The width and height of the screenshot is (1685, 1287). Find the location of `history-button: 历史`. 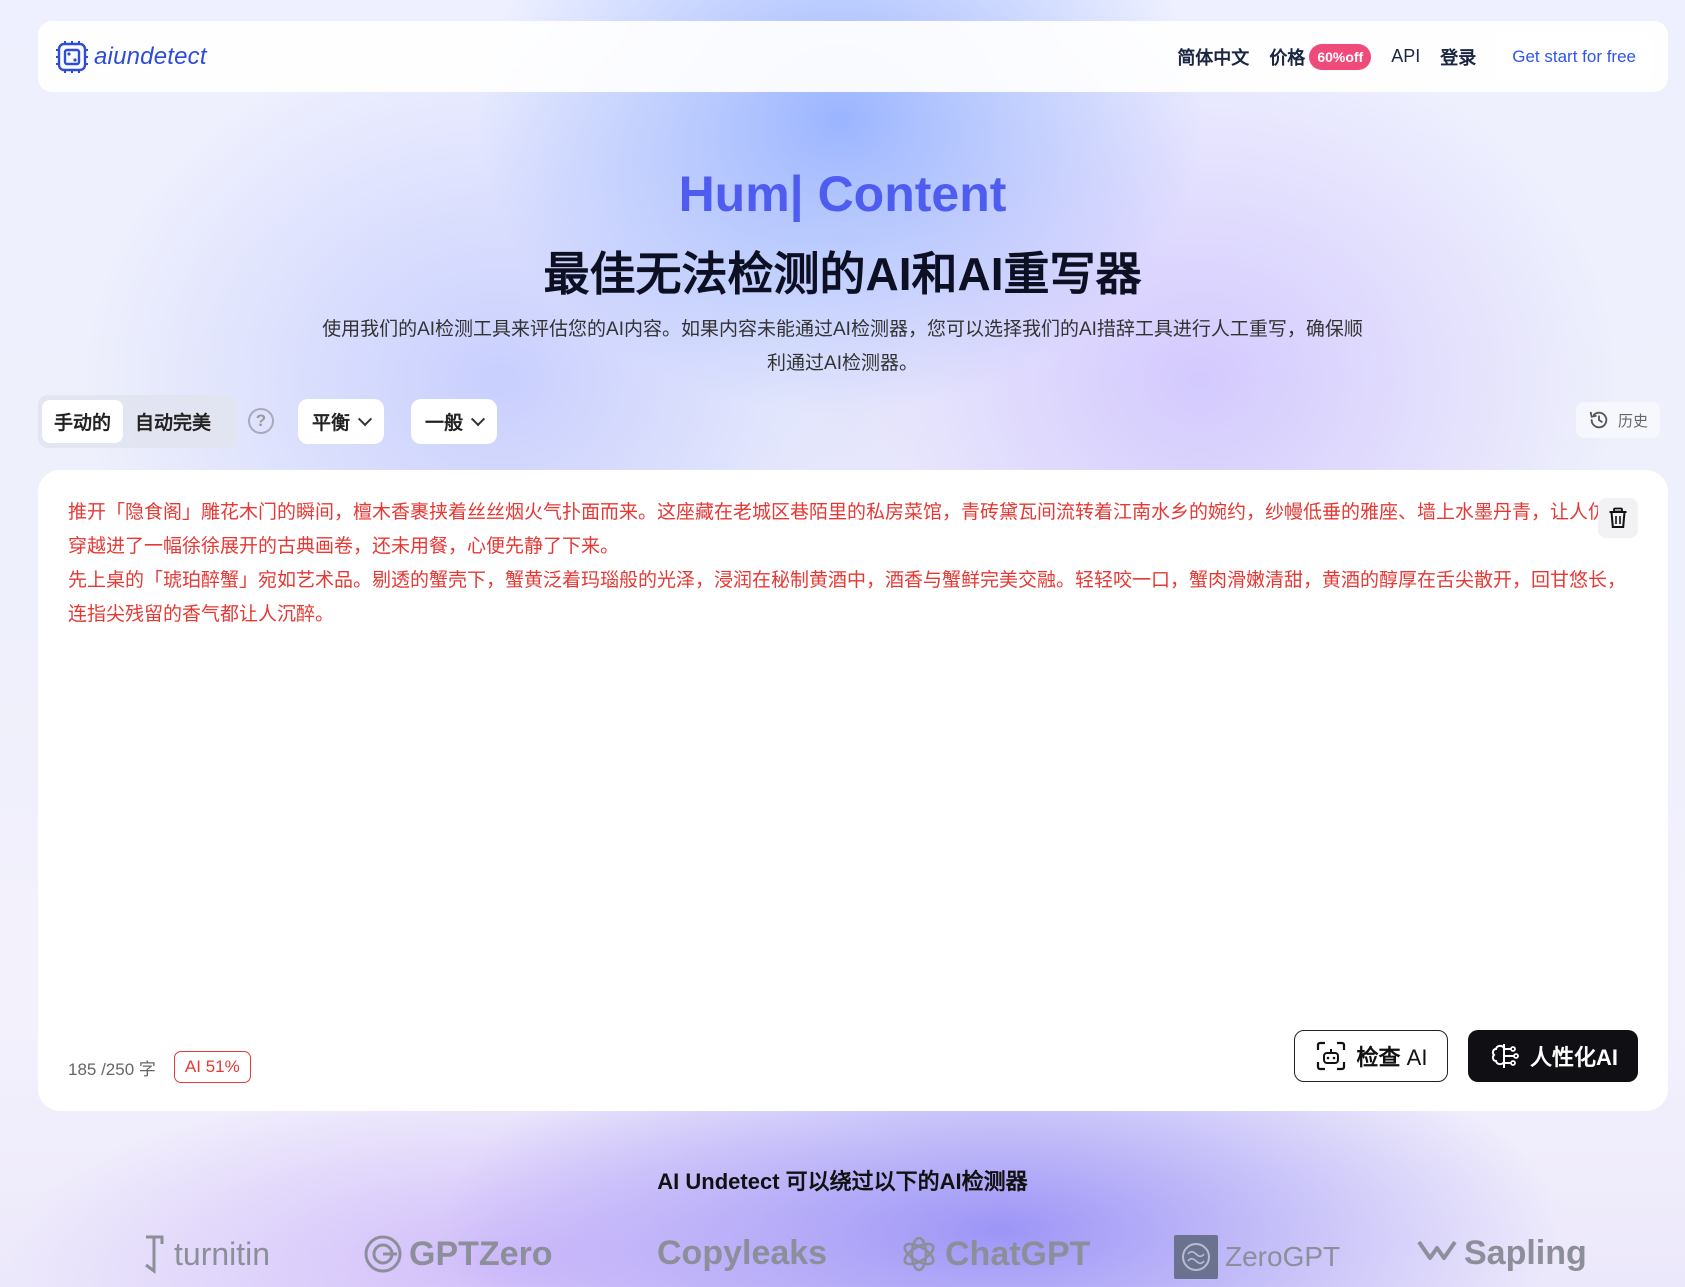

history-button: 历史 is located at coordinates (1618, 420).